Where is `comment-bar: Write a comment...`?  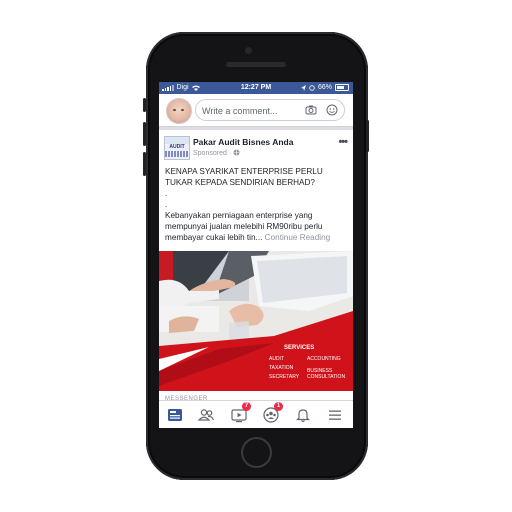
comment-bar: Write a comment... is located at coordinates (256, 110).